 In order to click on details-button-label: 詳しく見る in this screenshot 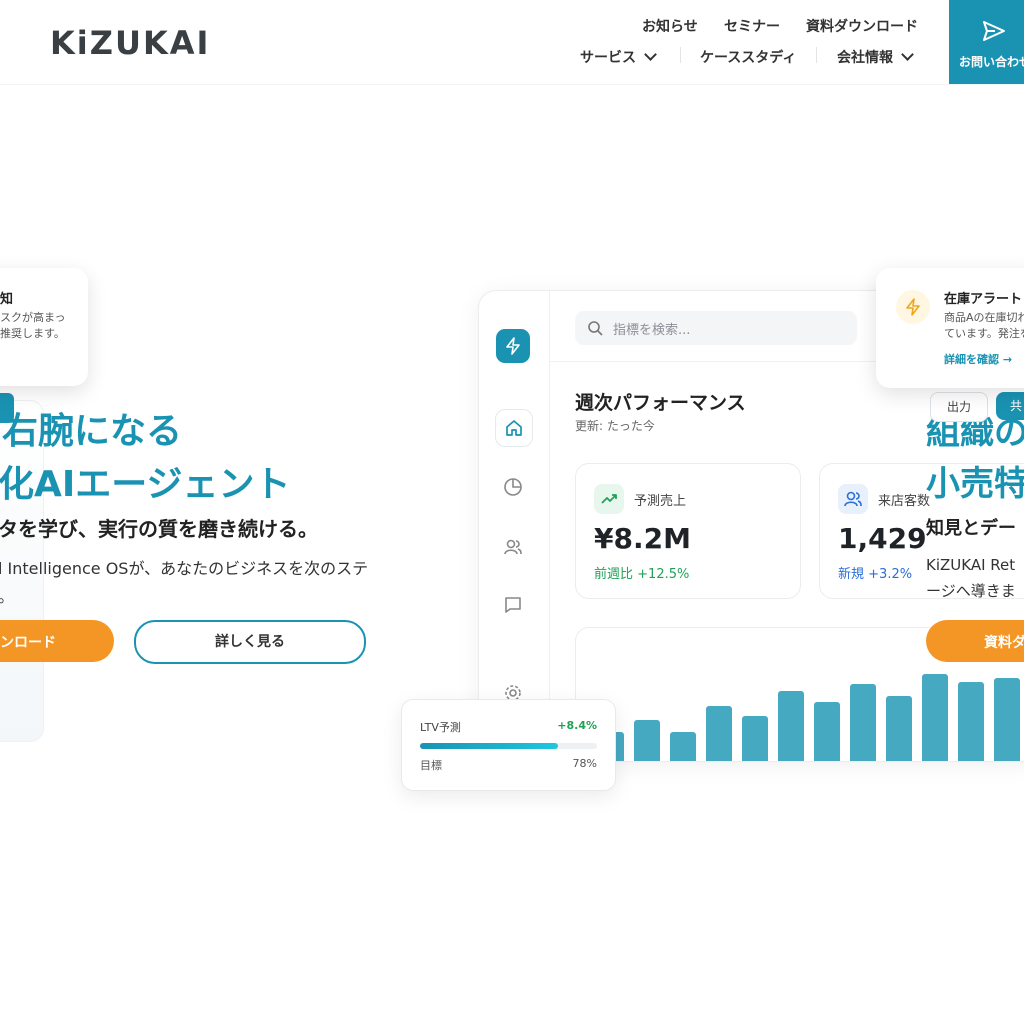, I will do `click(250, 642)`.